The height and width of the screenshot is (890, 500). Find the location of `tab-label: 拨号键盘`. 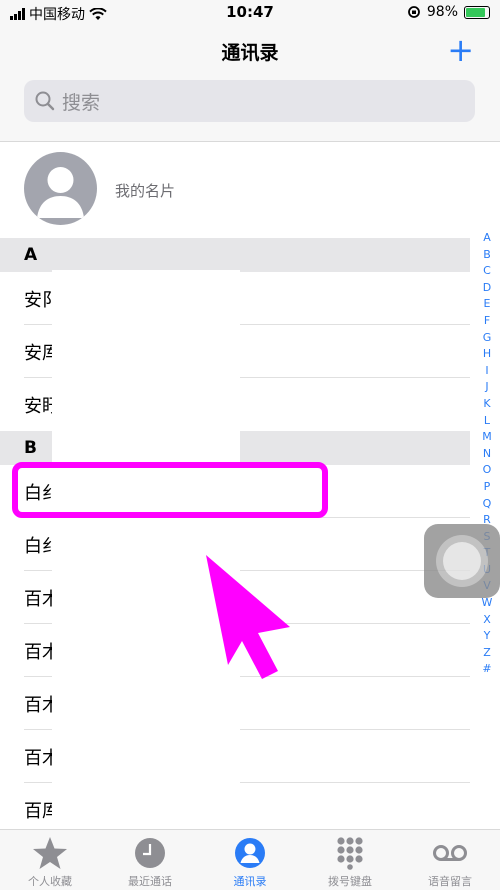

tab-label: 拨号键盘 is located at coordinates (350, 881).